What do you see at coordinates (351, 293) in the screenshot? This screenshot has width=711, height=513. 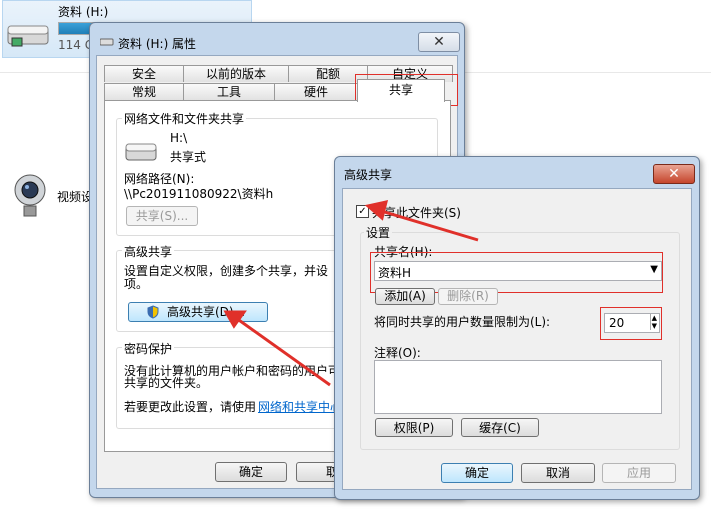 I see `annotation-arrows` at bounding box center [351, 293].